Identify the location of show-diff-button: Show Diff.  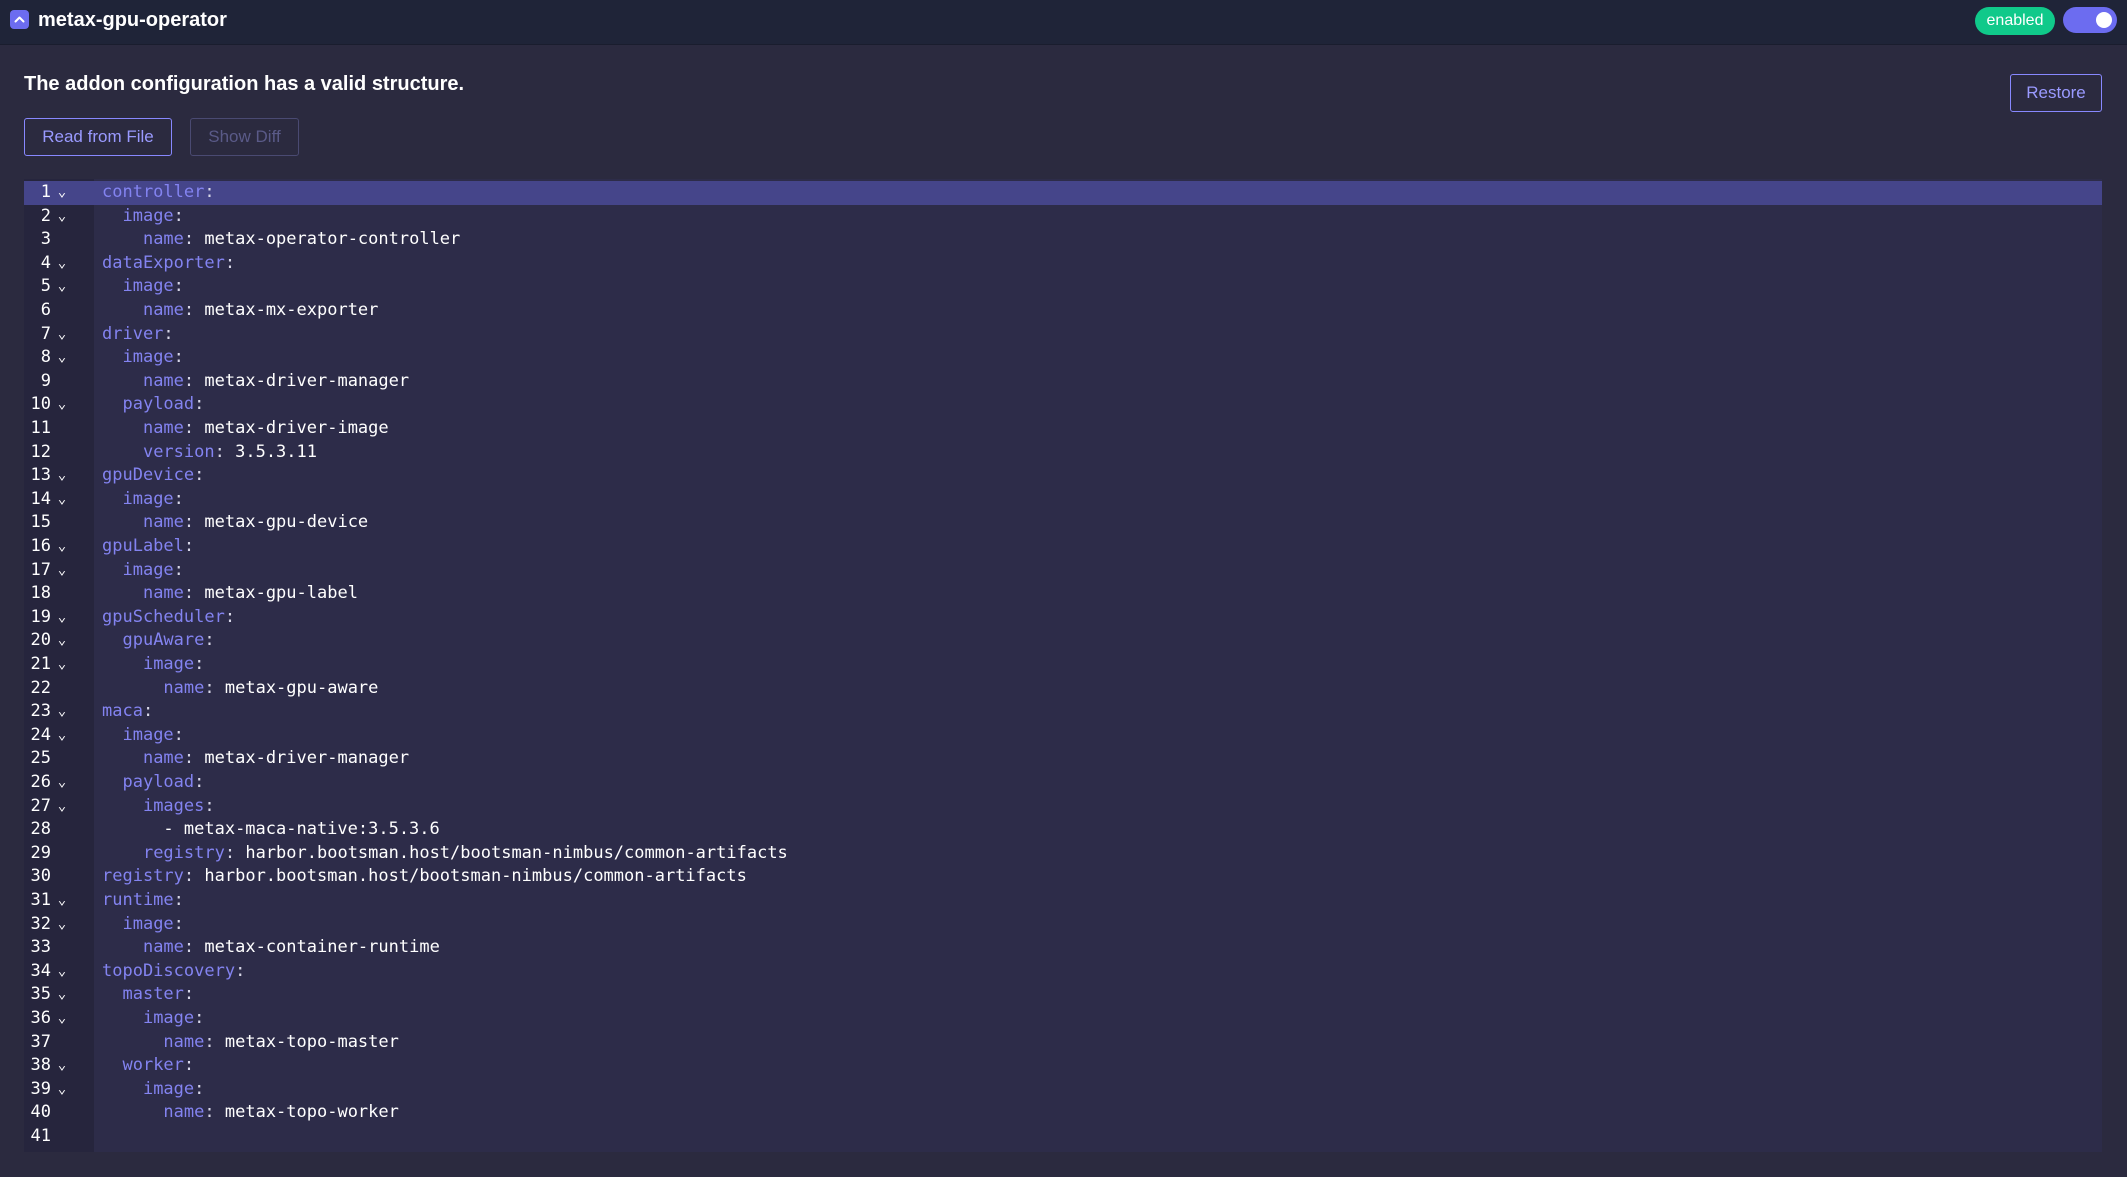
(244, 137).